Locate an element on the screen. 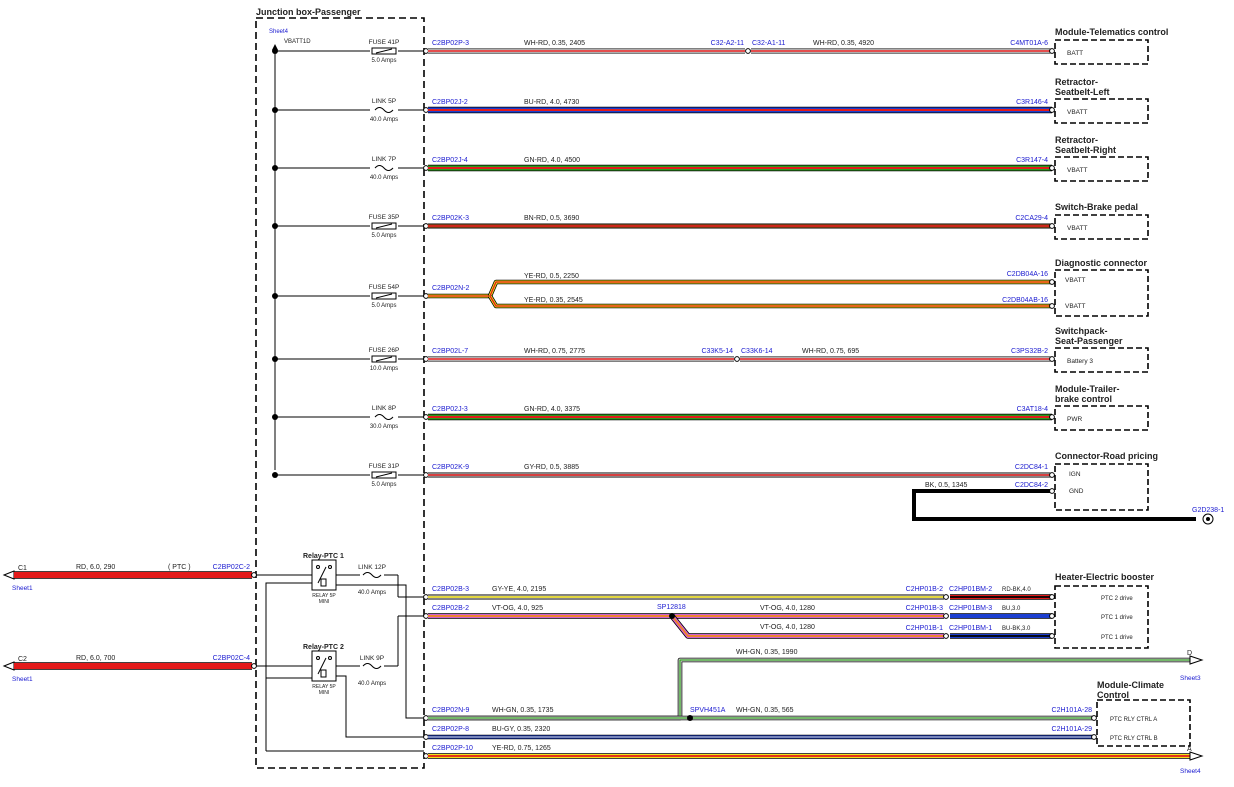 This screenshot has width=1234, height=787. module-title: Seatbelt-Left is located at coordinates (1082, 92).